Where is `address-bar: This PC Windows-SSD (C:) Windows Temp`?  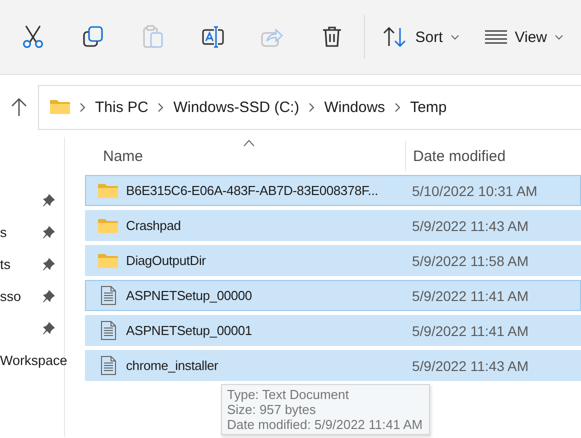
address-bar: This PC Windows-SSD (C:) Windows Temp is located at coordinates (309, 107).